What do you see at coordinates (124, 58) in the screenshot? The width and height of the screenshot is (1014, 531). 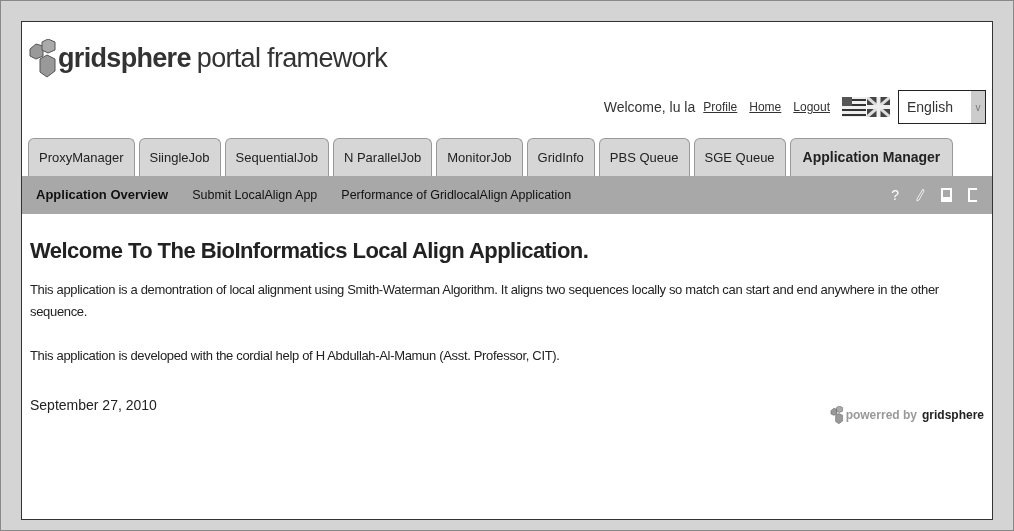 I see `brand-name: gridsphere` at bounding box center [124, 58].